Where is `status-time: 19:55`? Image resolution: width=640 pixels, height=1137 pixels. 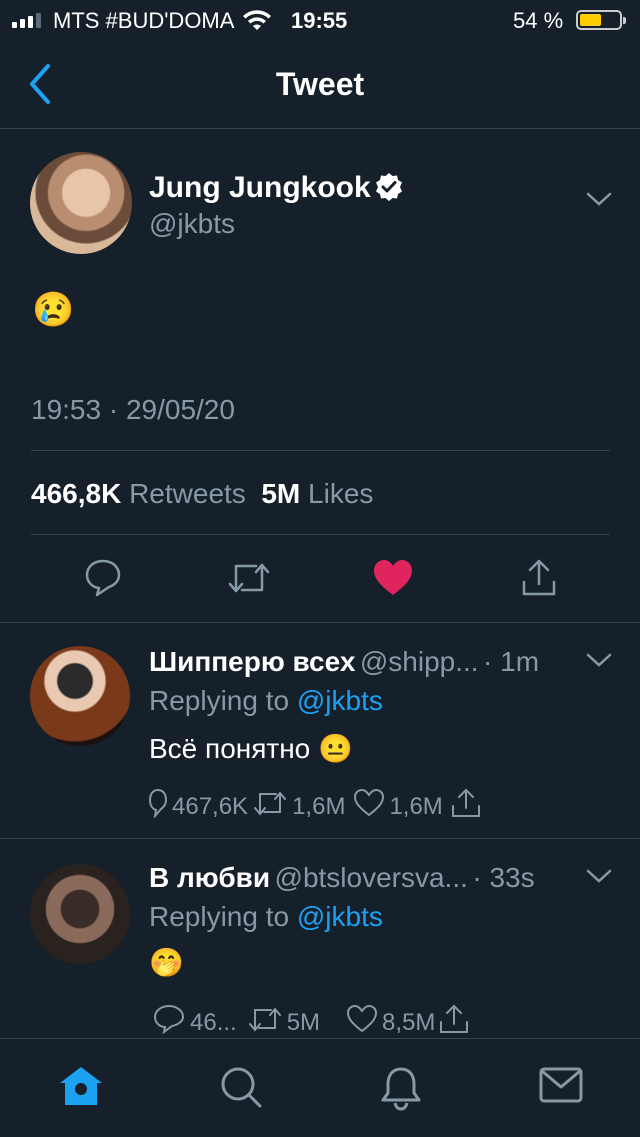
status-time: 19:55 is located at coordinates (319, 20).